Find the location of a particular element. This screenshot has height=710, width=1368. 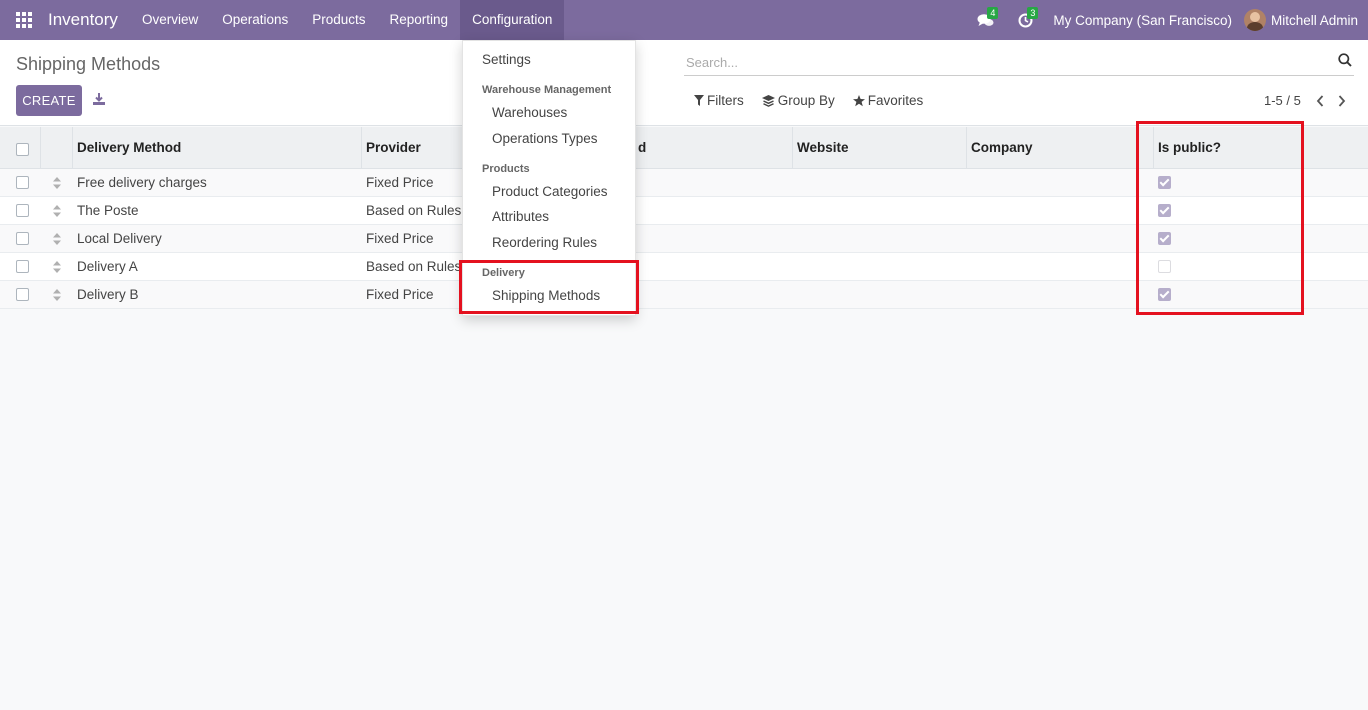

delivery-method-cell: The Poste is located at coordinates (108, 210).